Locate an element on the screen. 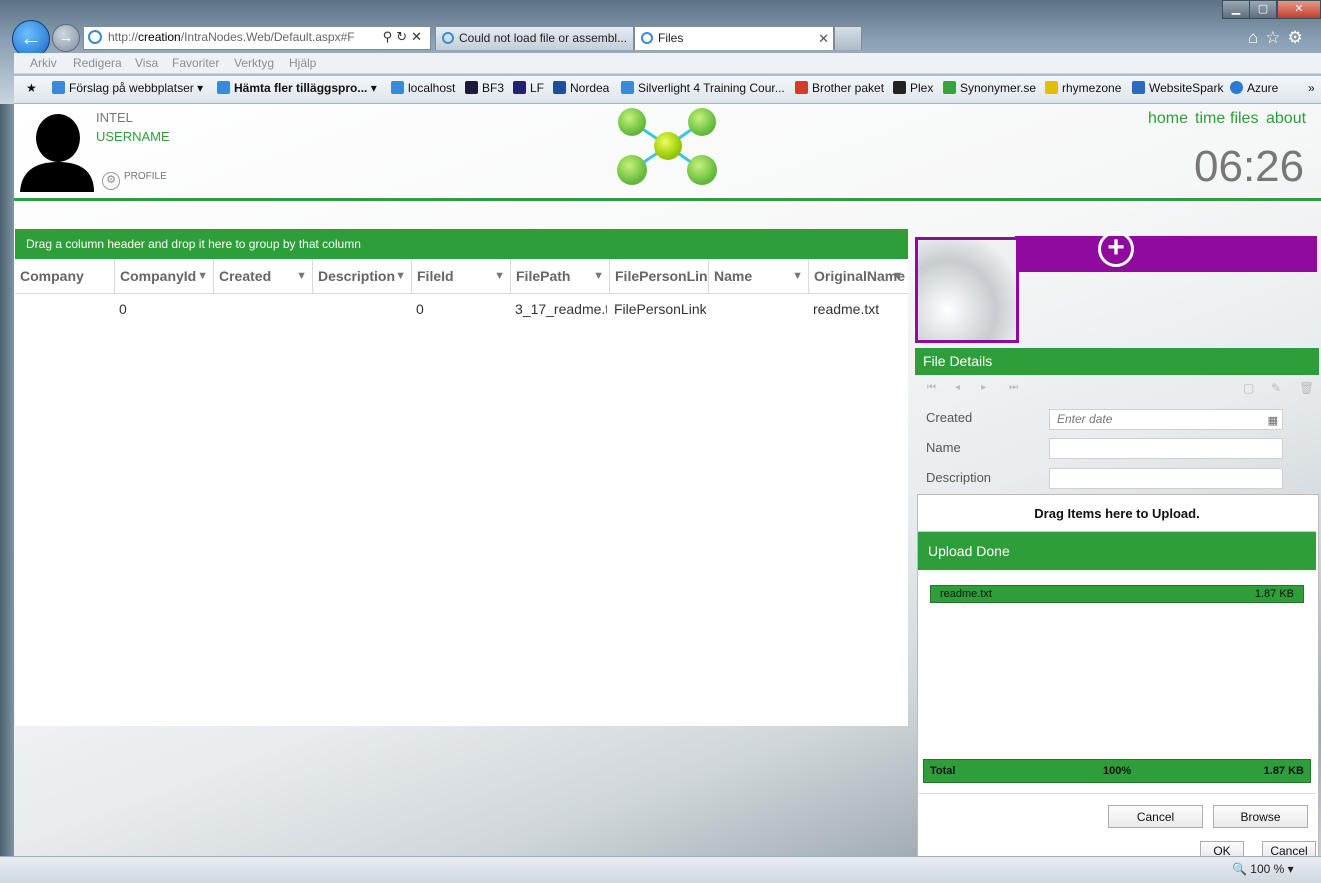  ok-button: OK is located at coordinates (1222, 848).